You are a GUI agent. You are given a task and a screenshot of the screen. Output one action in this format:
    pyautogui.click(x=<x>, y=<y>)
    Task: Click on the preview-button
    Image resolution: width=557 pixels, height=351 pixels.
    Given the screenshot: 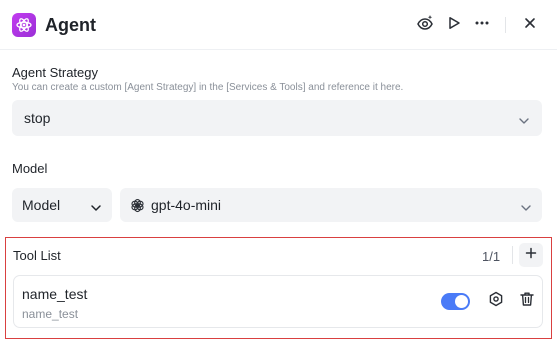 What is the action you would take?
    pyautogui.click(x=425, y=25)
    